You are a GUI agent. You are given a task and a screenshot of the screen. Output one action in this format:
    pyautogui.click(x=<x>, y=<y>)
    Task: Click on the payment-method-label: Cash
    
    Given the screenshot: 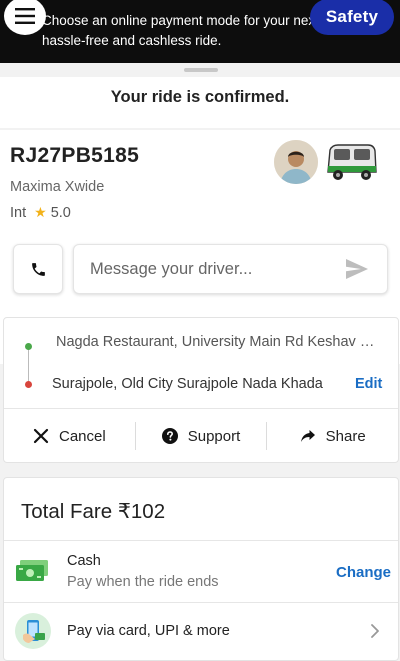 What is the action you would take?
    pyautogui.click(x=84, y=561)
    